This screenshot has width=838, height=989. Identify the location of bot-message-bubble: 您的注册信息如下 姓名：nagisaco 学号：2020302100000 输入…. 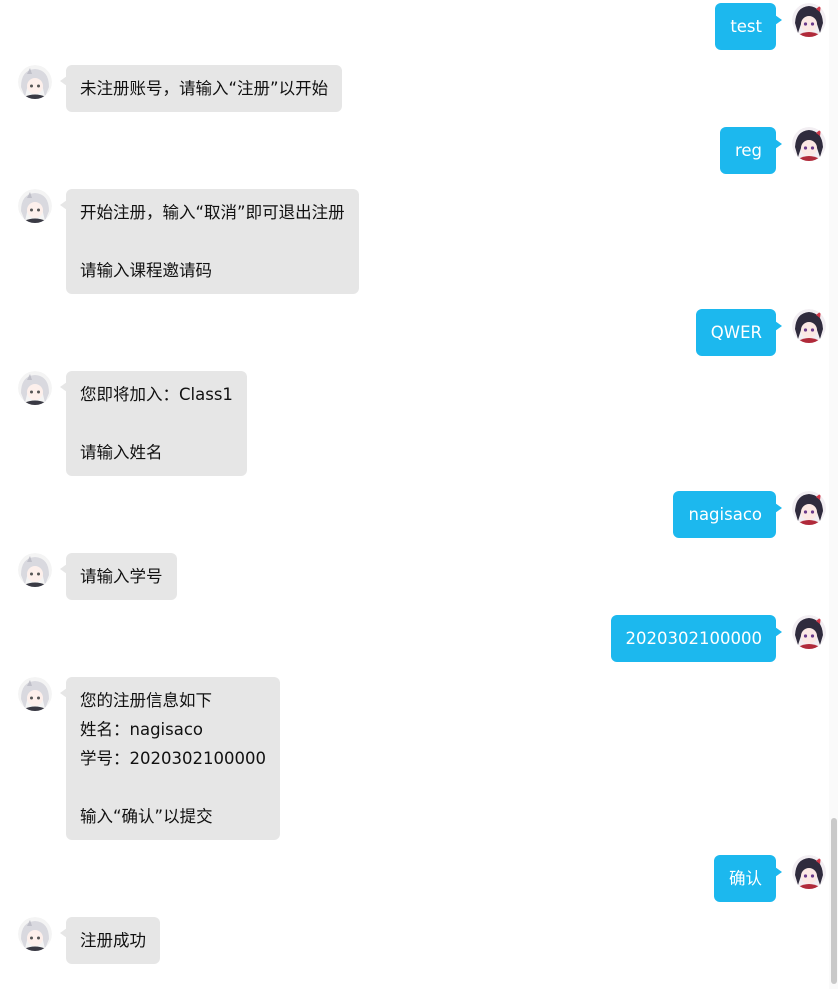
(170, 758).